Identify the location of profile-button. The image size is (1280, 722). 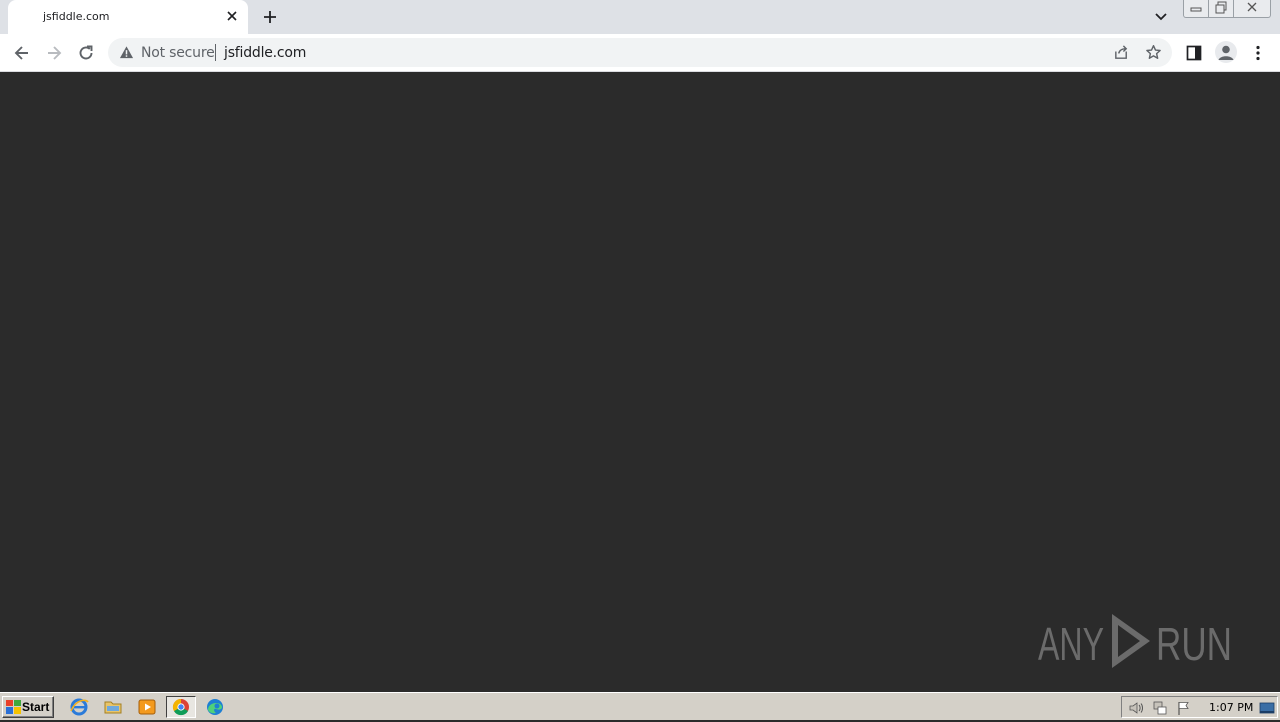
(1226, 52).